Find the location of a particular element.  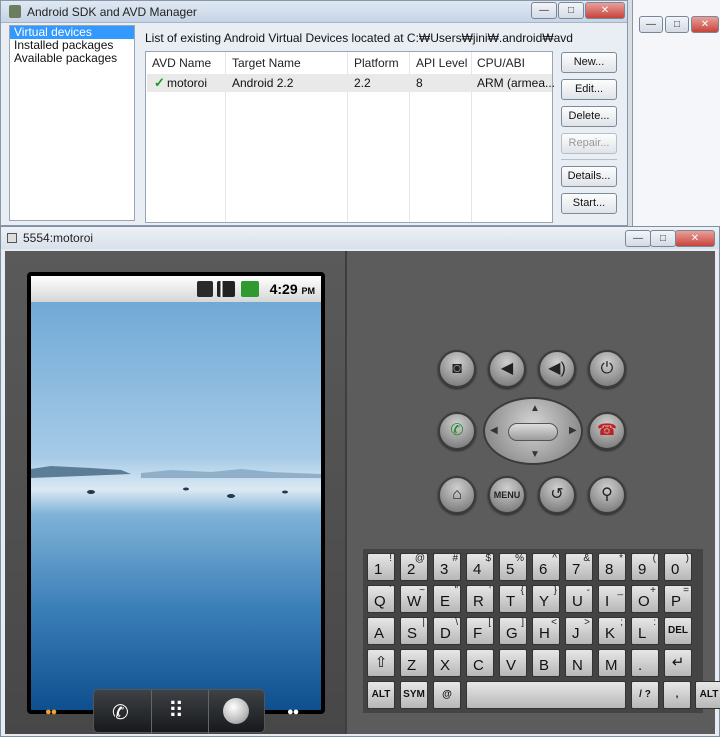

menu-button: MENU is located at coordinates (507, 495).